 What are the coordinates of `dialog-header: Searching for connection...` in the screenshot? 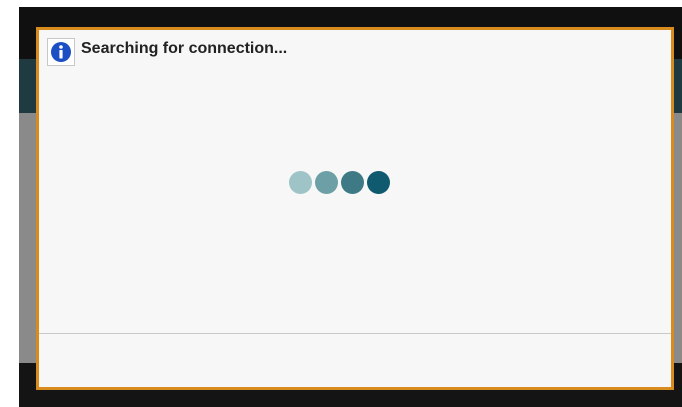 It's located at (167, 54).